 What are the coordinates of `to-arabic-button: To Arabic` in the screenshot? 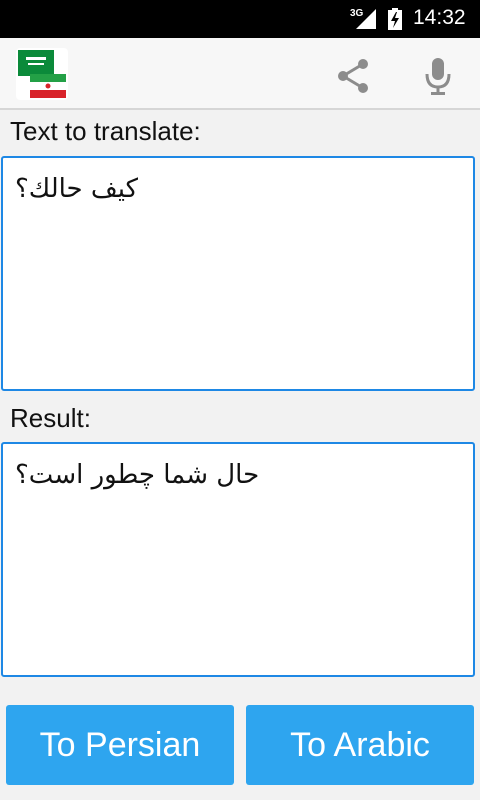 It's located at (360, 745).